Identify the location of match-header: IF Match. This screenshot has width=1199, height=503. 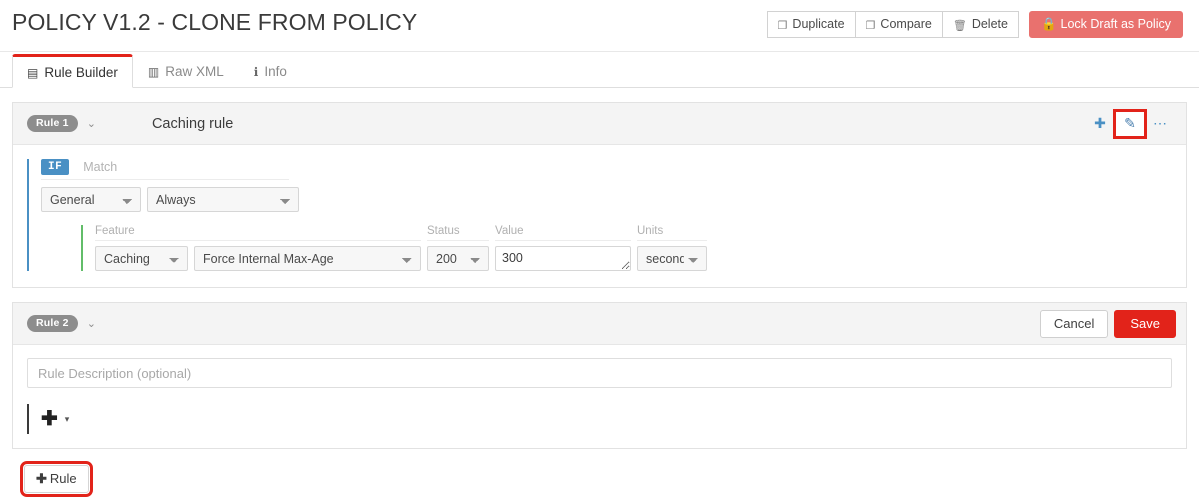
(165, 169).